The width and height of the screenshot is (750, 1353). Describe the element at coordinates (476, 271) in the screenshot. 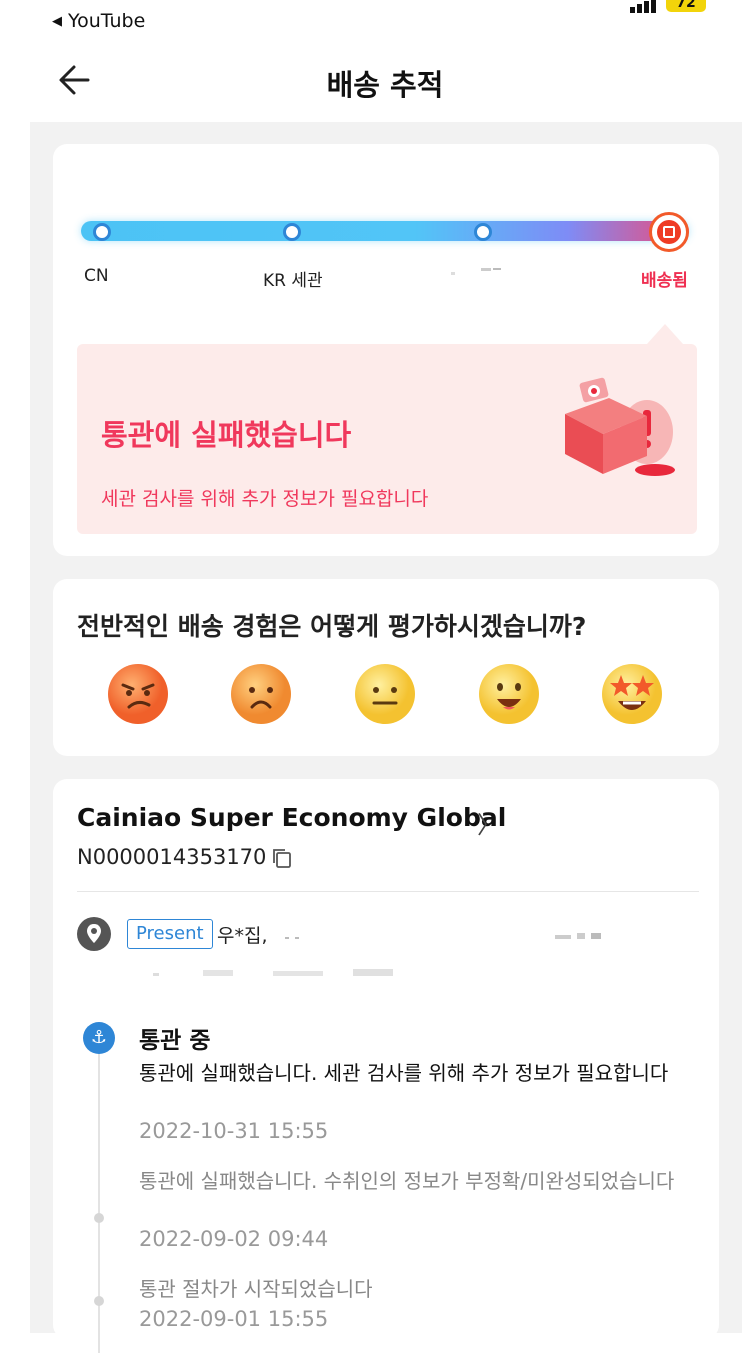

I see `blurred-stage-label` at that location.